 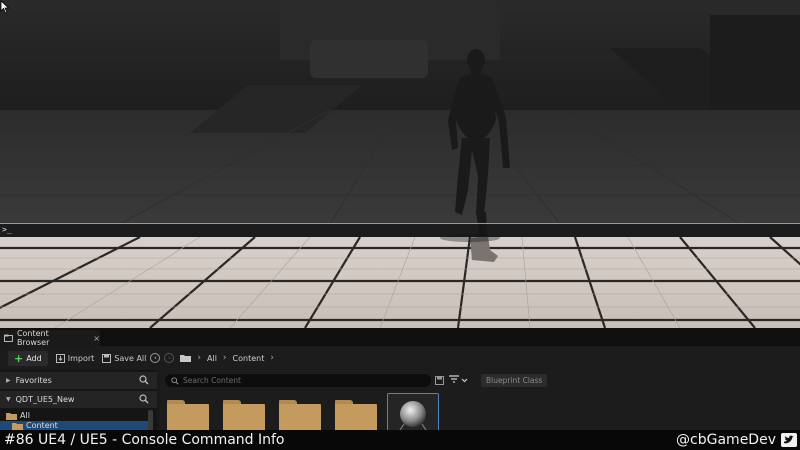 What do you see at coordinates (7, 229) in the screenshot?
I see `console-prompt: >_` at bounding box center [7, 229].